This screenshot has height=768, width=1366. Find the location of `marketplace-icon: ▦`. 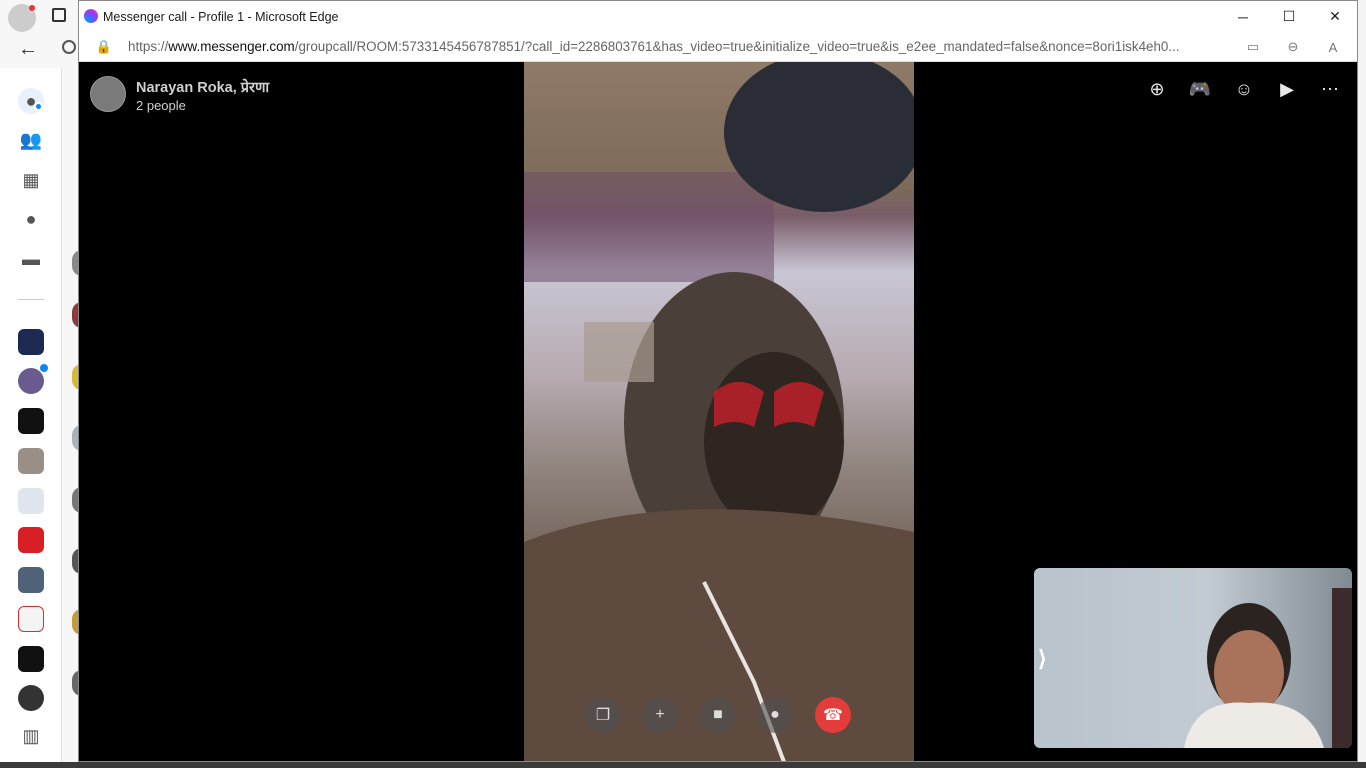

marketplace-icon: ▦ is located at coordinates (31, 180).